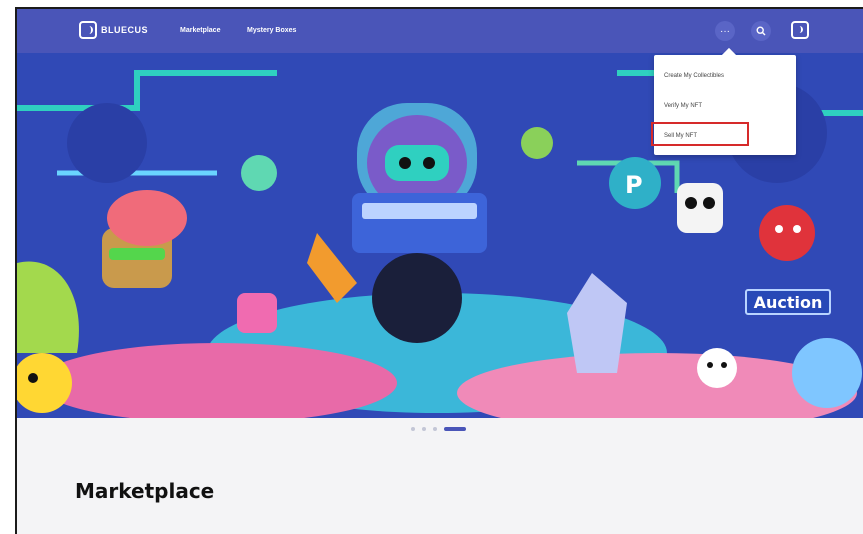  I want to click on top-navbar: BLUECUS Marketplace Mystery Boxes ···, so click(440, 31).